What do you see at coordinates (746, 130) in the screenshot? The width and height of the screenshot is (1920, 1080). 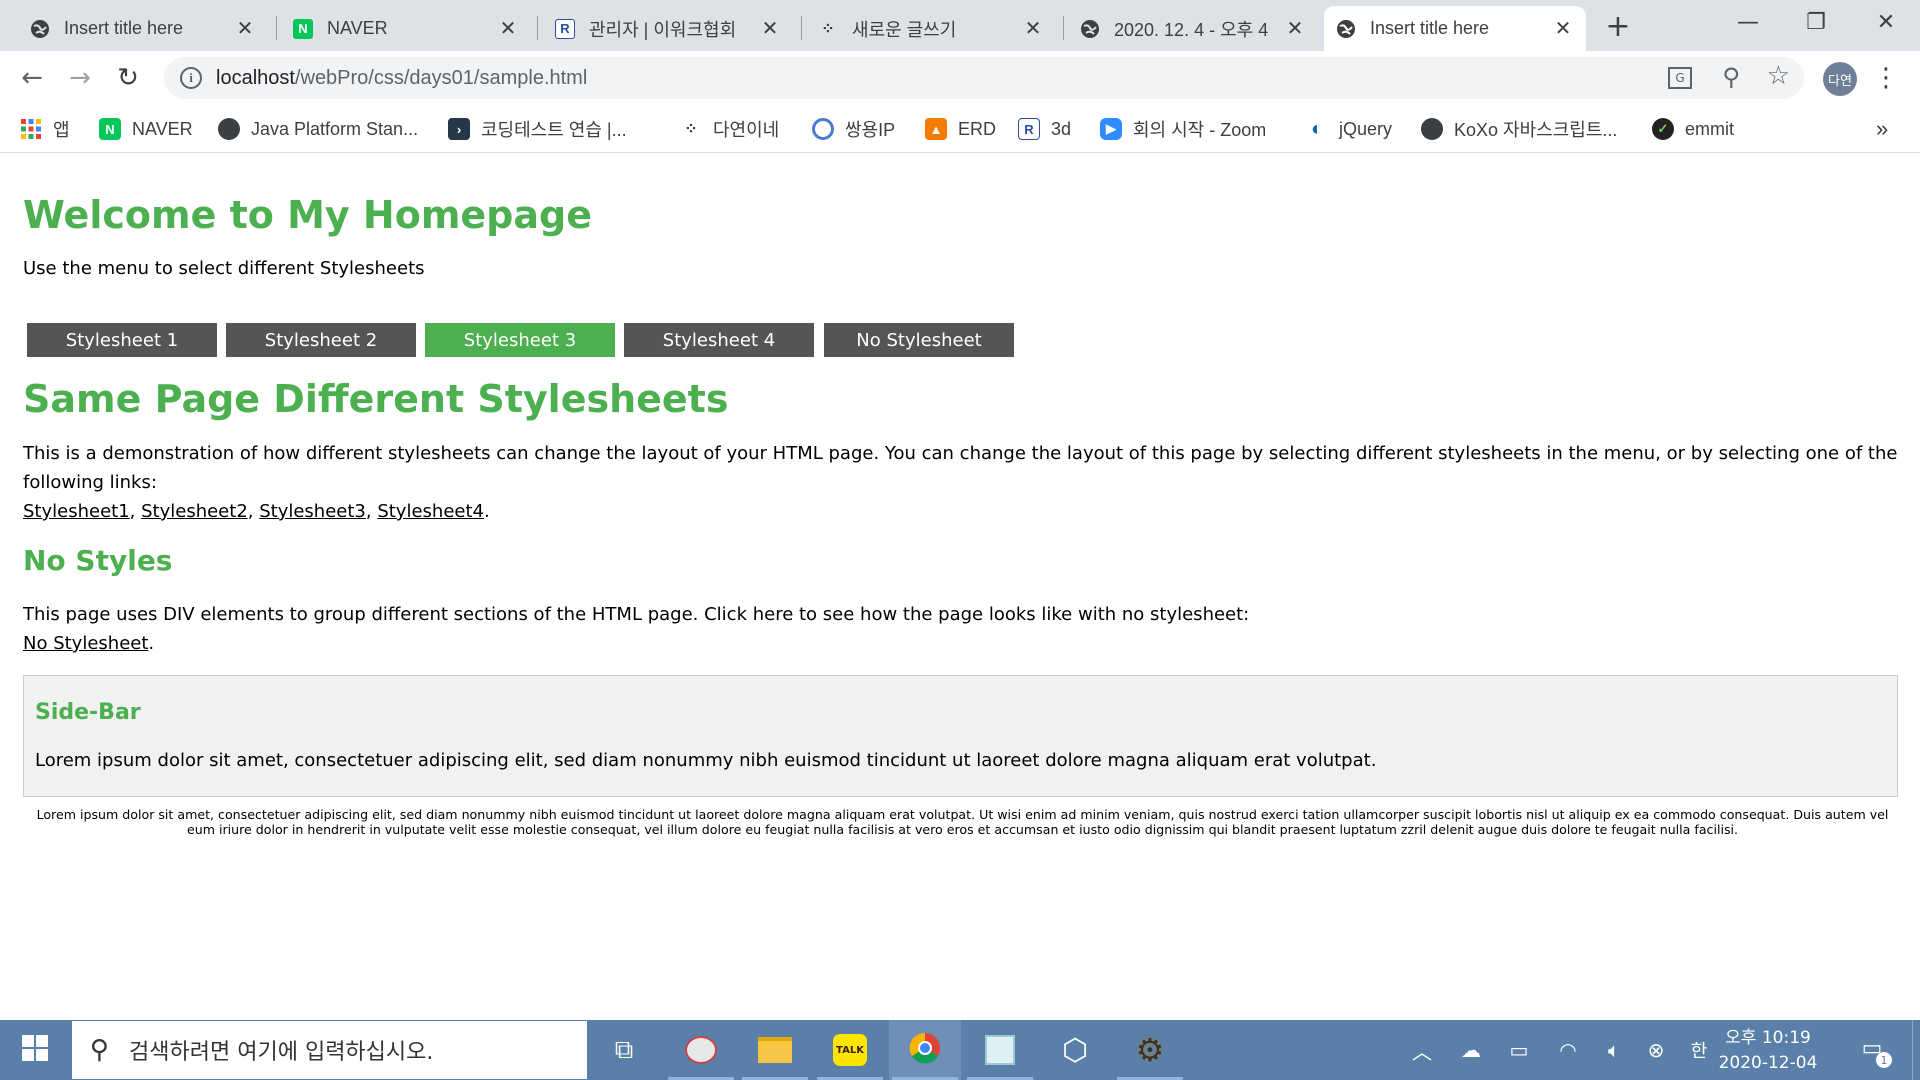 I see `bookmark-label: 다연이네` at bounding box center [746, 130].